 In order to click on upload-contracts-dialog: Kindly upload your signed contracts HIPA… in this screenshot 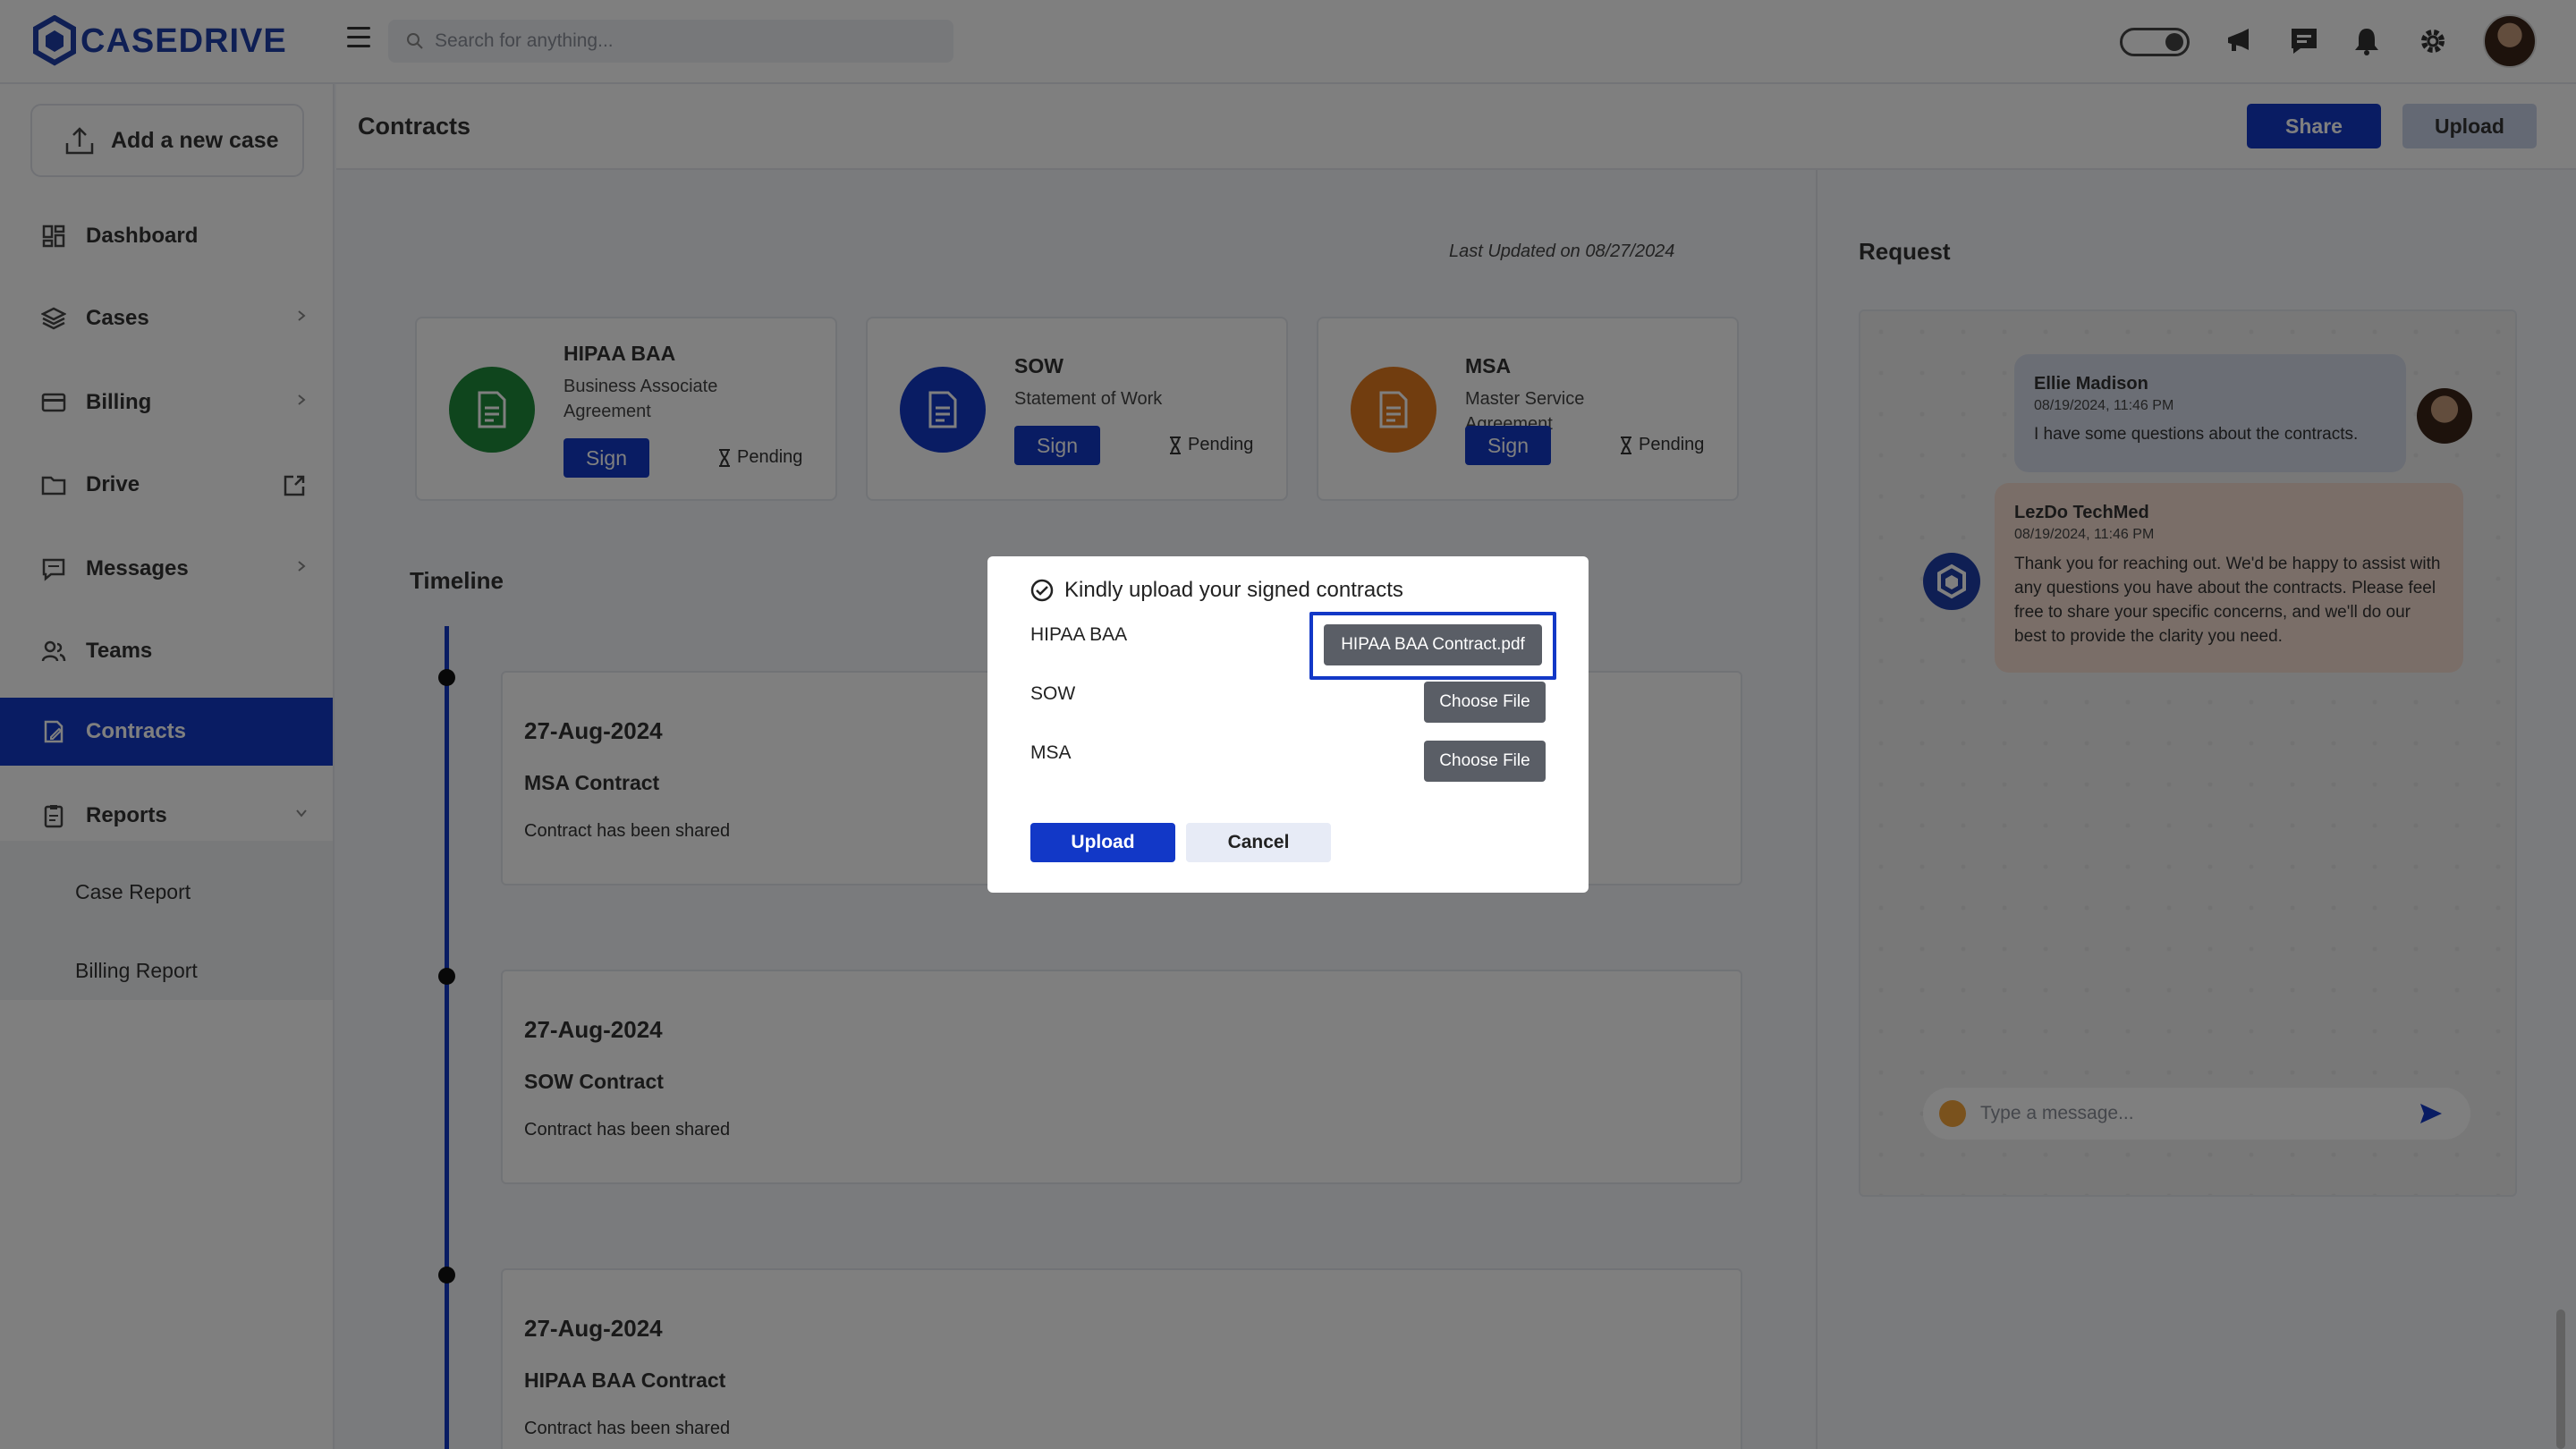, I will do `click(1288, 724)`.